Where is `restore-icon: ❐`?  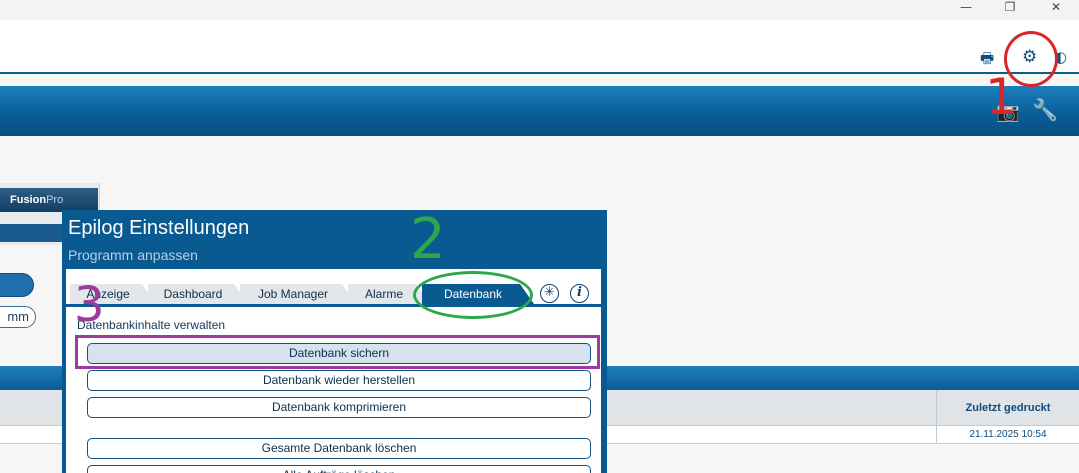 restore-icon: ❐ is located at coordinates (1010, 10).